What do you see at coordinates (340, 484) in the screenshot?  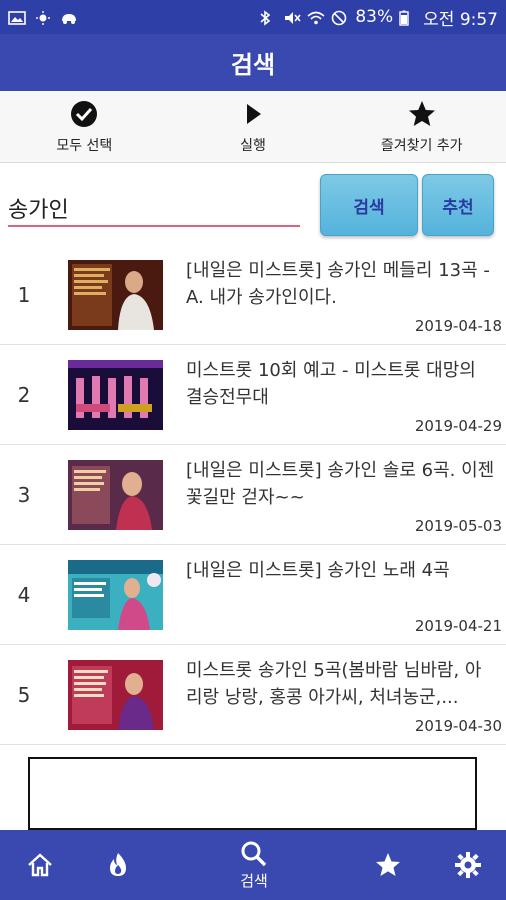 I see `video-title: [내일은 미스트롯] 송가인 솔로 6곡. 이젠 꽃길만 걷자~~` at bounding box center [340, 484].